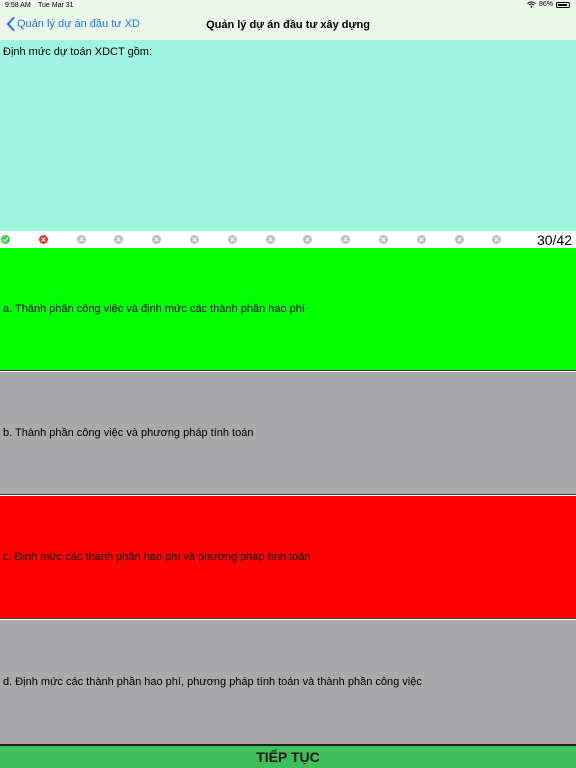 The width and height of the screenshot is (576, 768). I want to click on progress-row: 30/42, so click(288, 239).